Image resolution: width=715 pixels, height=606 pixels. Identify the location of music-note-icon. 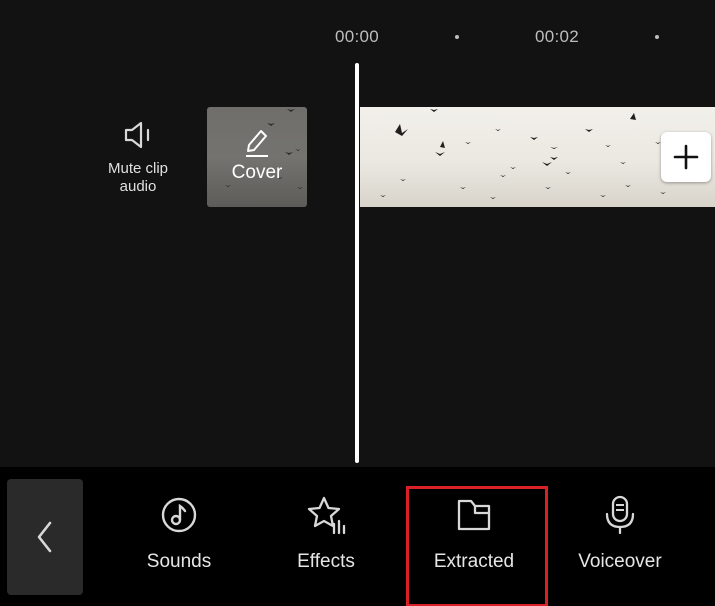
(179, 515).